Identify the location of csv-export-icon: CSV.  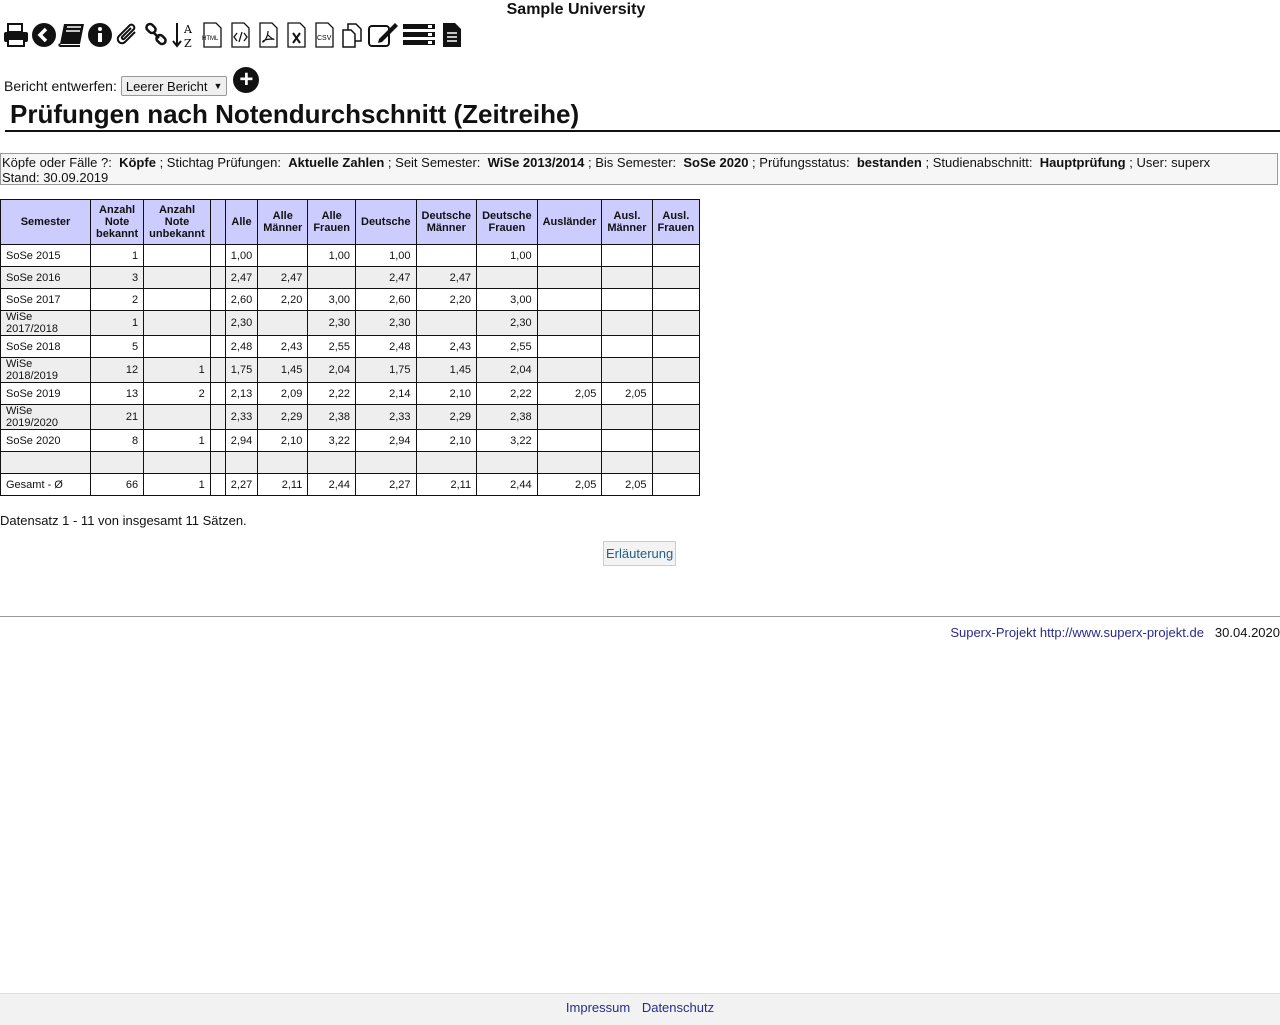
(324, 35).